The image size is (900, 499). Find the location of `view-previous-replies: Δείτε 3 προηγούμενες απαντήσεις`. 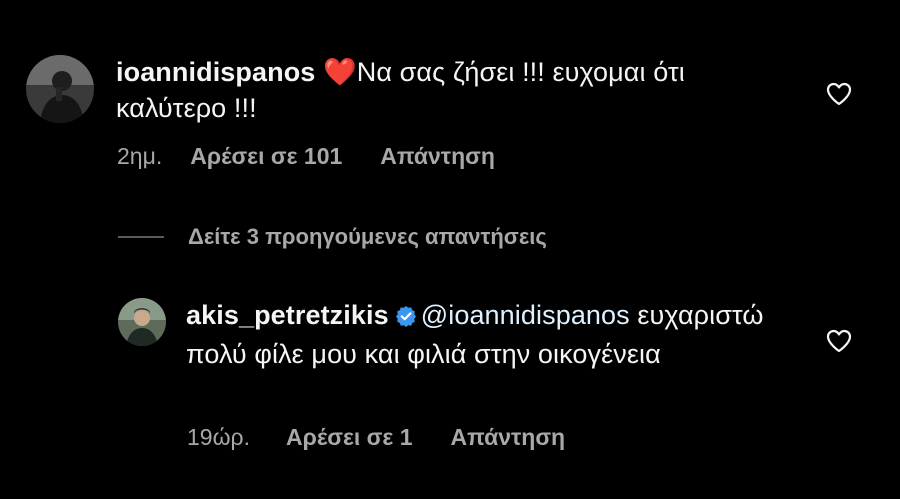

view-previous-replies: Δείτε 3 προηγούμενες απαντήσεις is located at coordinates (332, 237).